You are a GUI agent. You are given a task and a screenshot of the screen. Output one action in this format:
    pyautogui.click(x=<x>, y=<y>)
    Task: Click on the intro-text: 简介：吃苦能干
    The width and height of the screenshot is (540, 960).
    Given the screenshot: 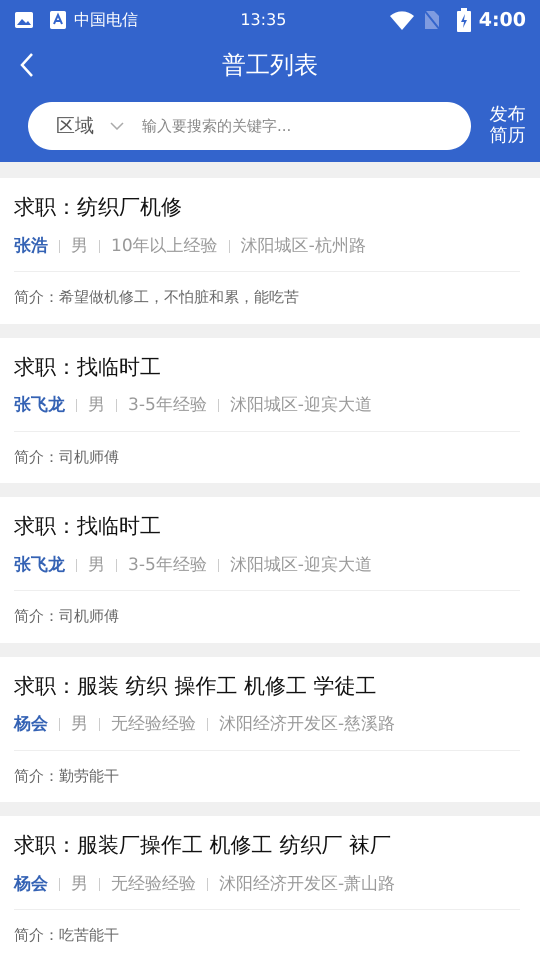 What is the action you would take?
    pyautogui.click(x=67, y=935)
    